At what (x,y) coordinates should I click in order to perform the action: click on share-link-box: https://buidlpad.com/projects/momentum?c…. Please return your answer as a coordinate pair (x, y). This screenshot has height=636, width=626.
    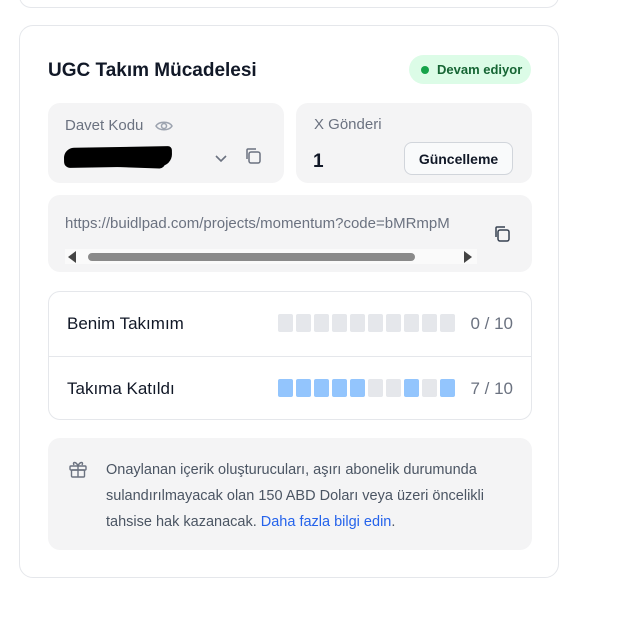
    Looking at the image, I should click on (290, 233).